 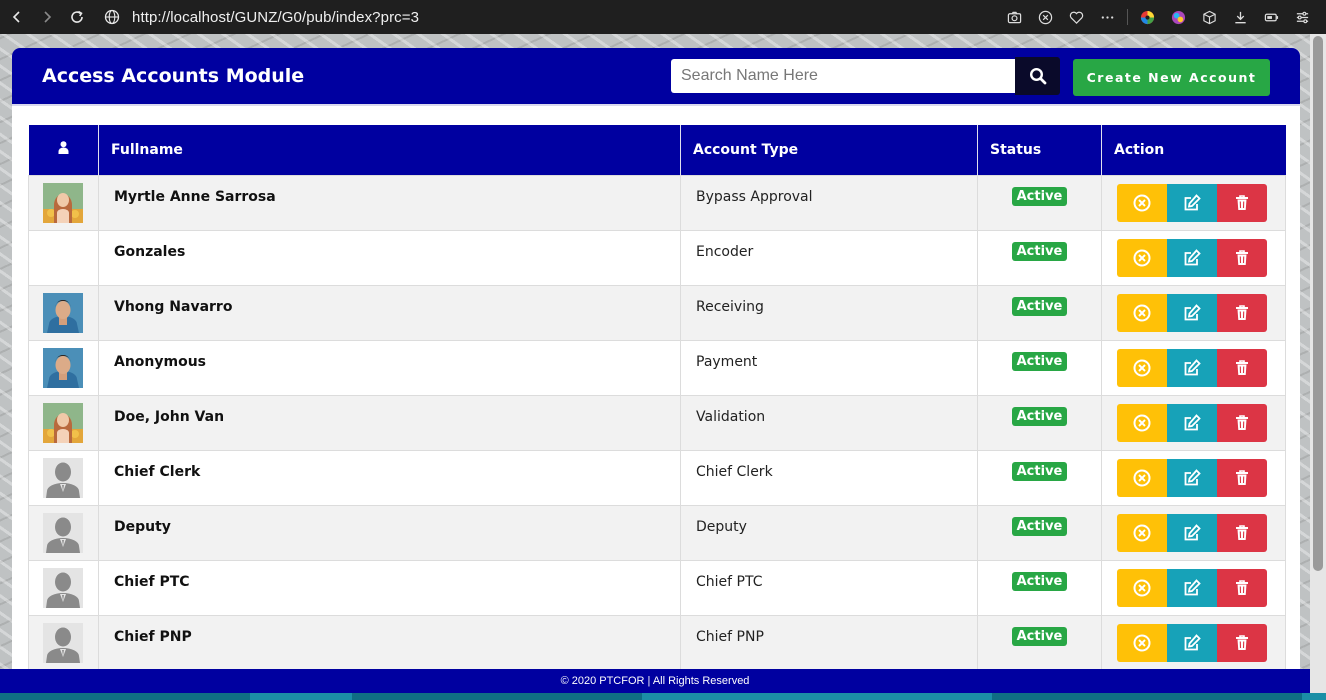 What do you see at coordinates (1039, 150) in the screenshot?
I see `col-header-status: Status` at bounding box center [1039, 150].